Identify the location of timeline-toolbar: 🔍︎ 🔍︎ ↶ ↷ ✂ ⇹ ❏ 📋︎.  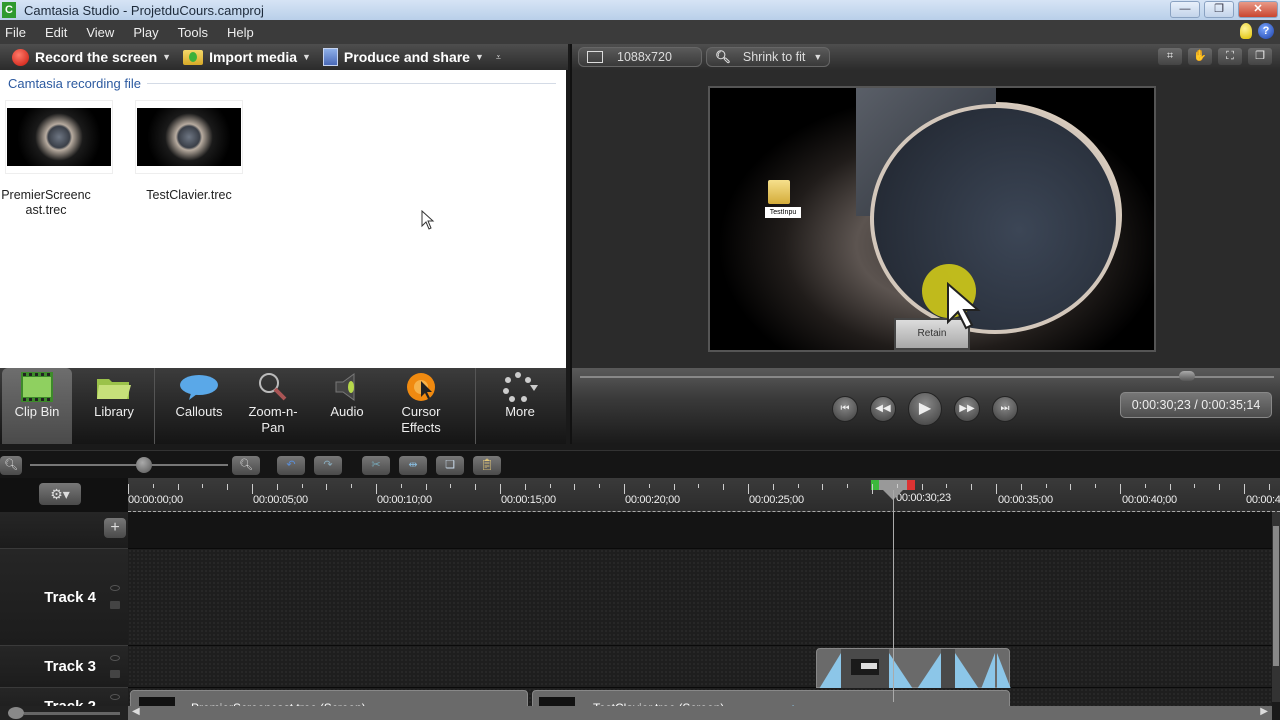
(640, 464).